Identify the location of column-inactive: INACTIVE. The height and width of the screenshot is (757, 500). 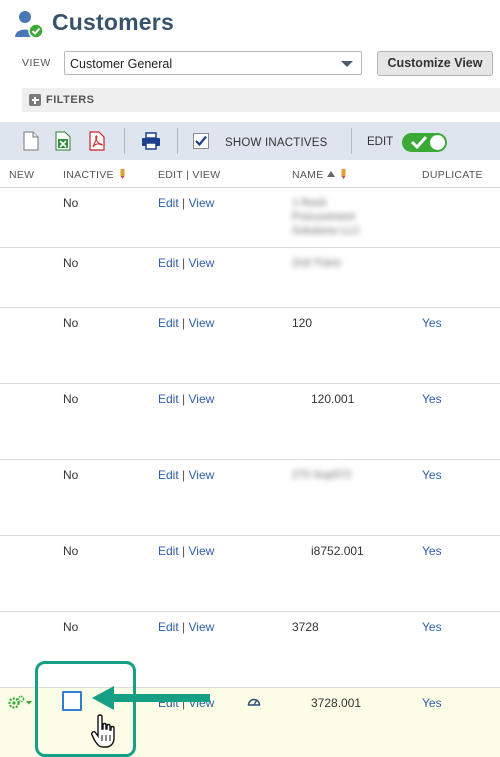
(94, 175).